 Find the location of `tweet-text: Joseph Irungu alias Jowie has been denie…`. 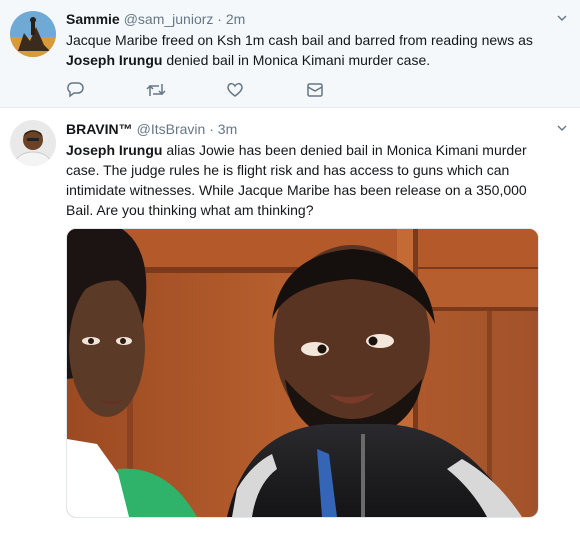

tweet-text: Joseph Irungu alias Jowie has been denie… is located at coordinates (308, 180).